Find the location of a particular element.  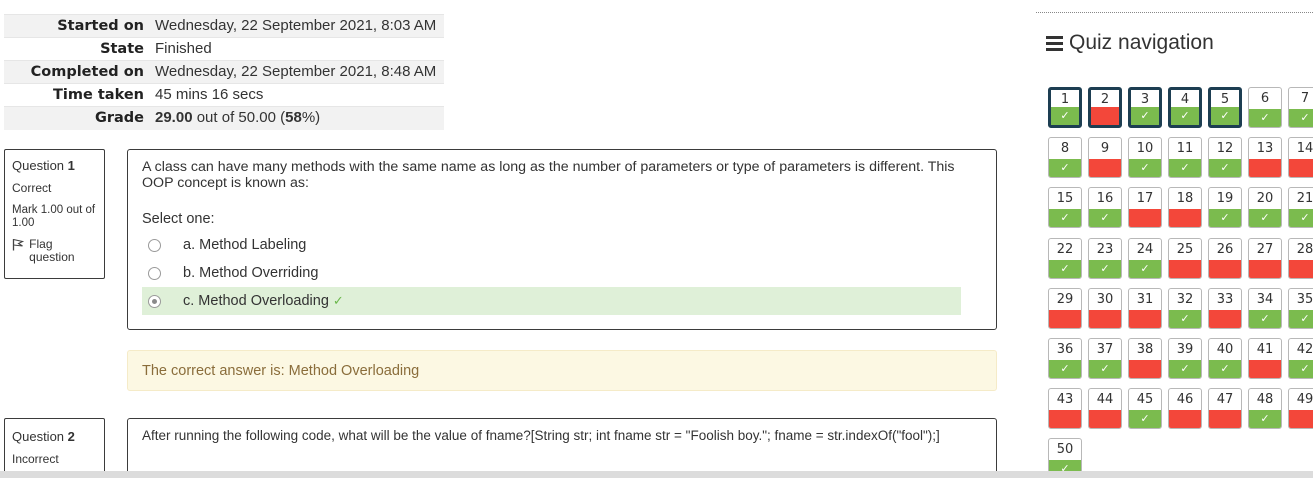

quiz-nav-number: 44 is located at coordinates (1105, 399).